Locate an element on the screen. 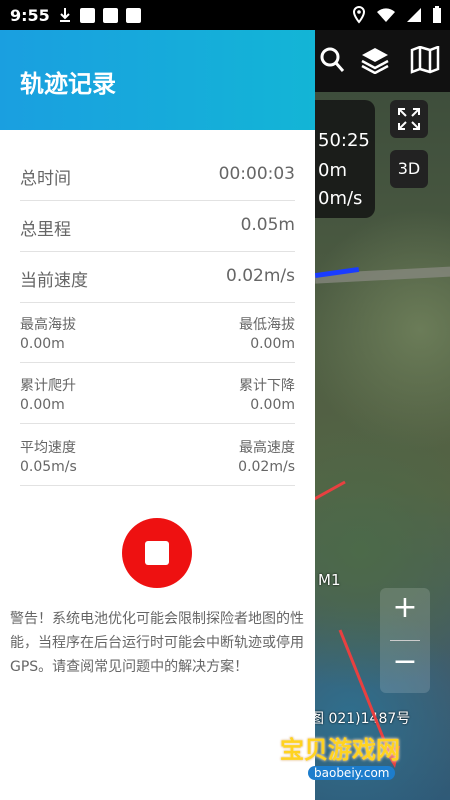 Image resolution: width=450 pixels, height=800 pixels. total-descent-label: 累计下降 is located at coordinates (267, 386).